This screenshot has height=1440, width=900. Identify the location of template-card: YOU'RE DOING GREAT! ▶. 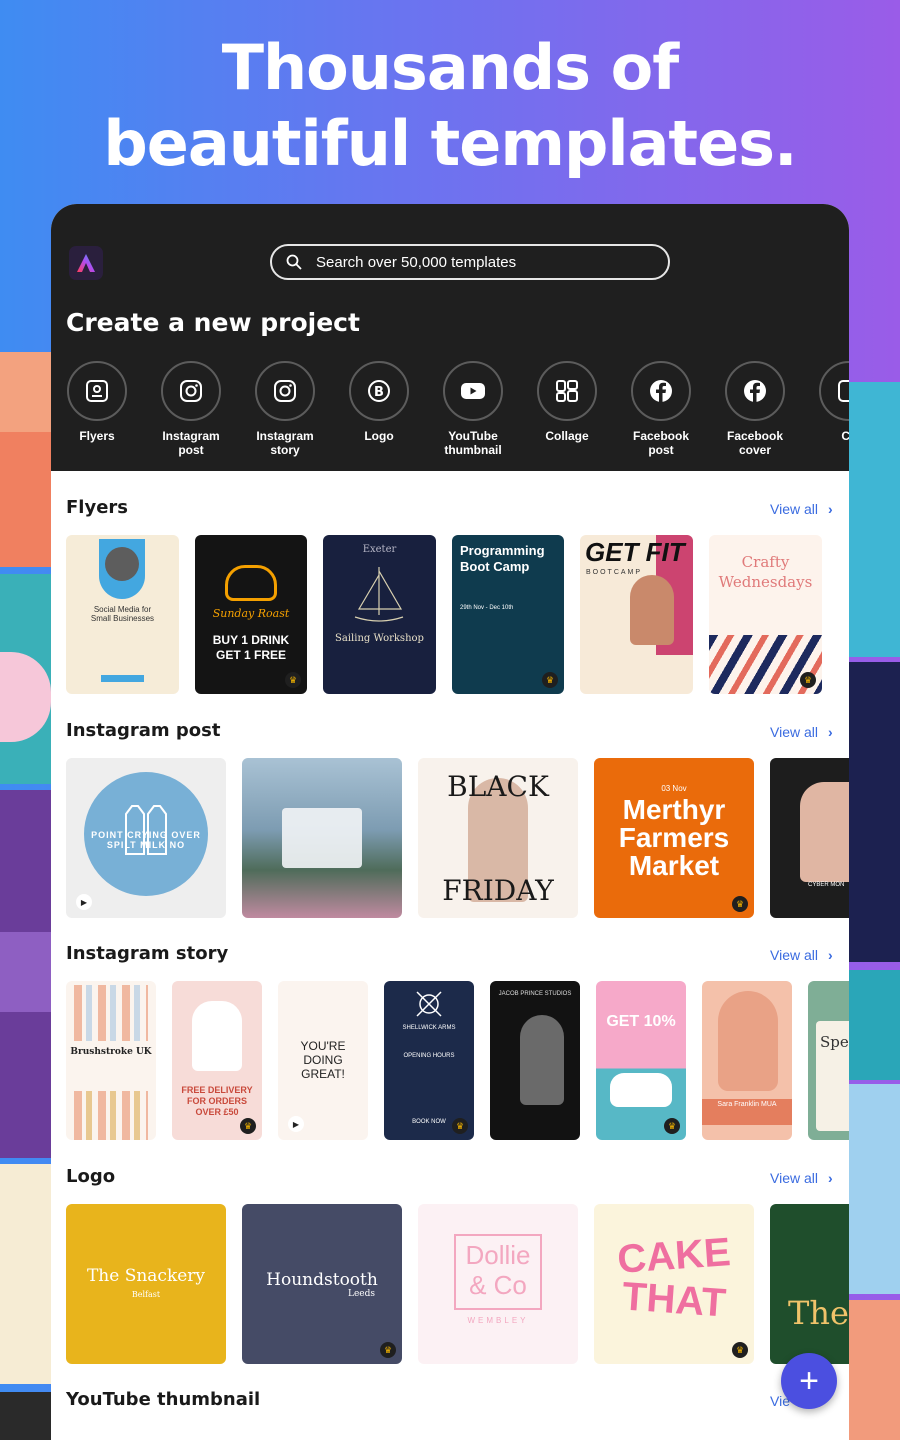
(323, 1060).